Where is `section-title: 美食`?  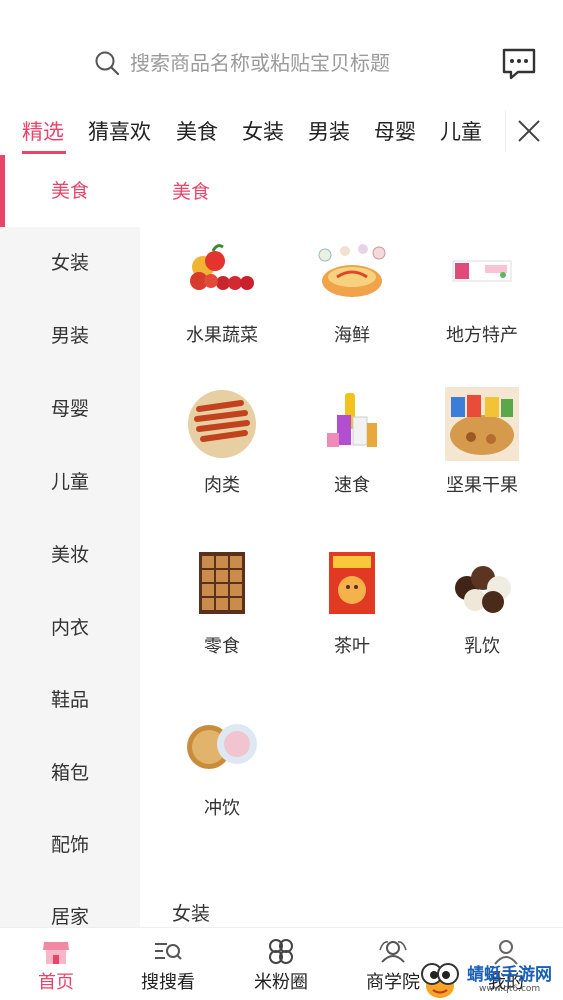 section-title: 美食 is located at coordinates (191, 192).